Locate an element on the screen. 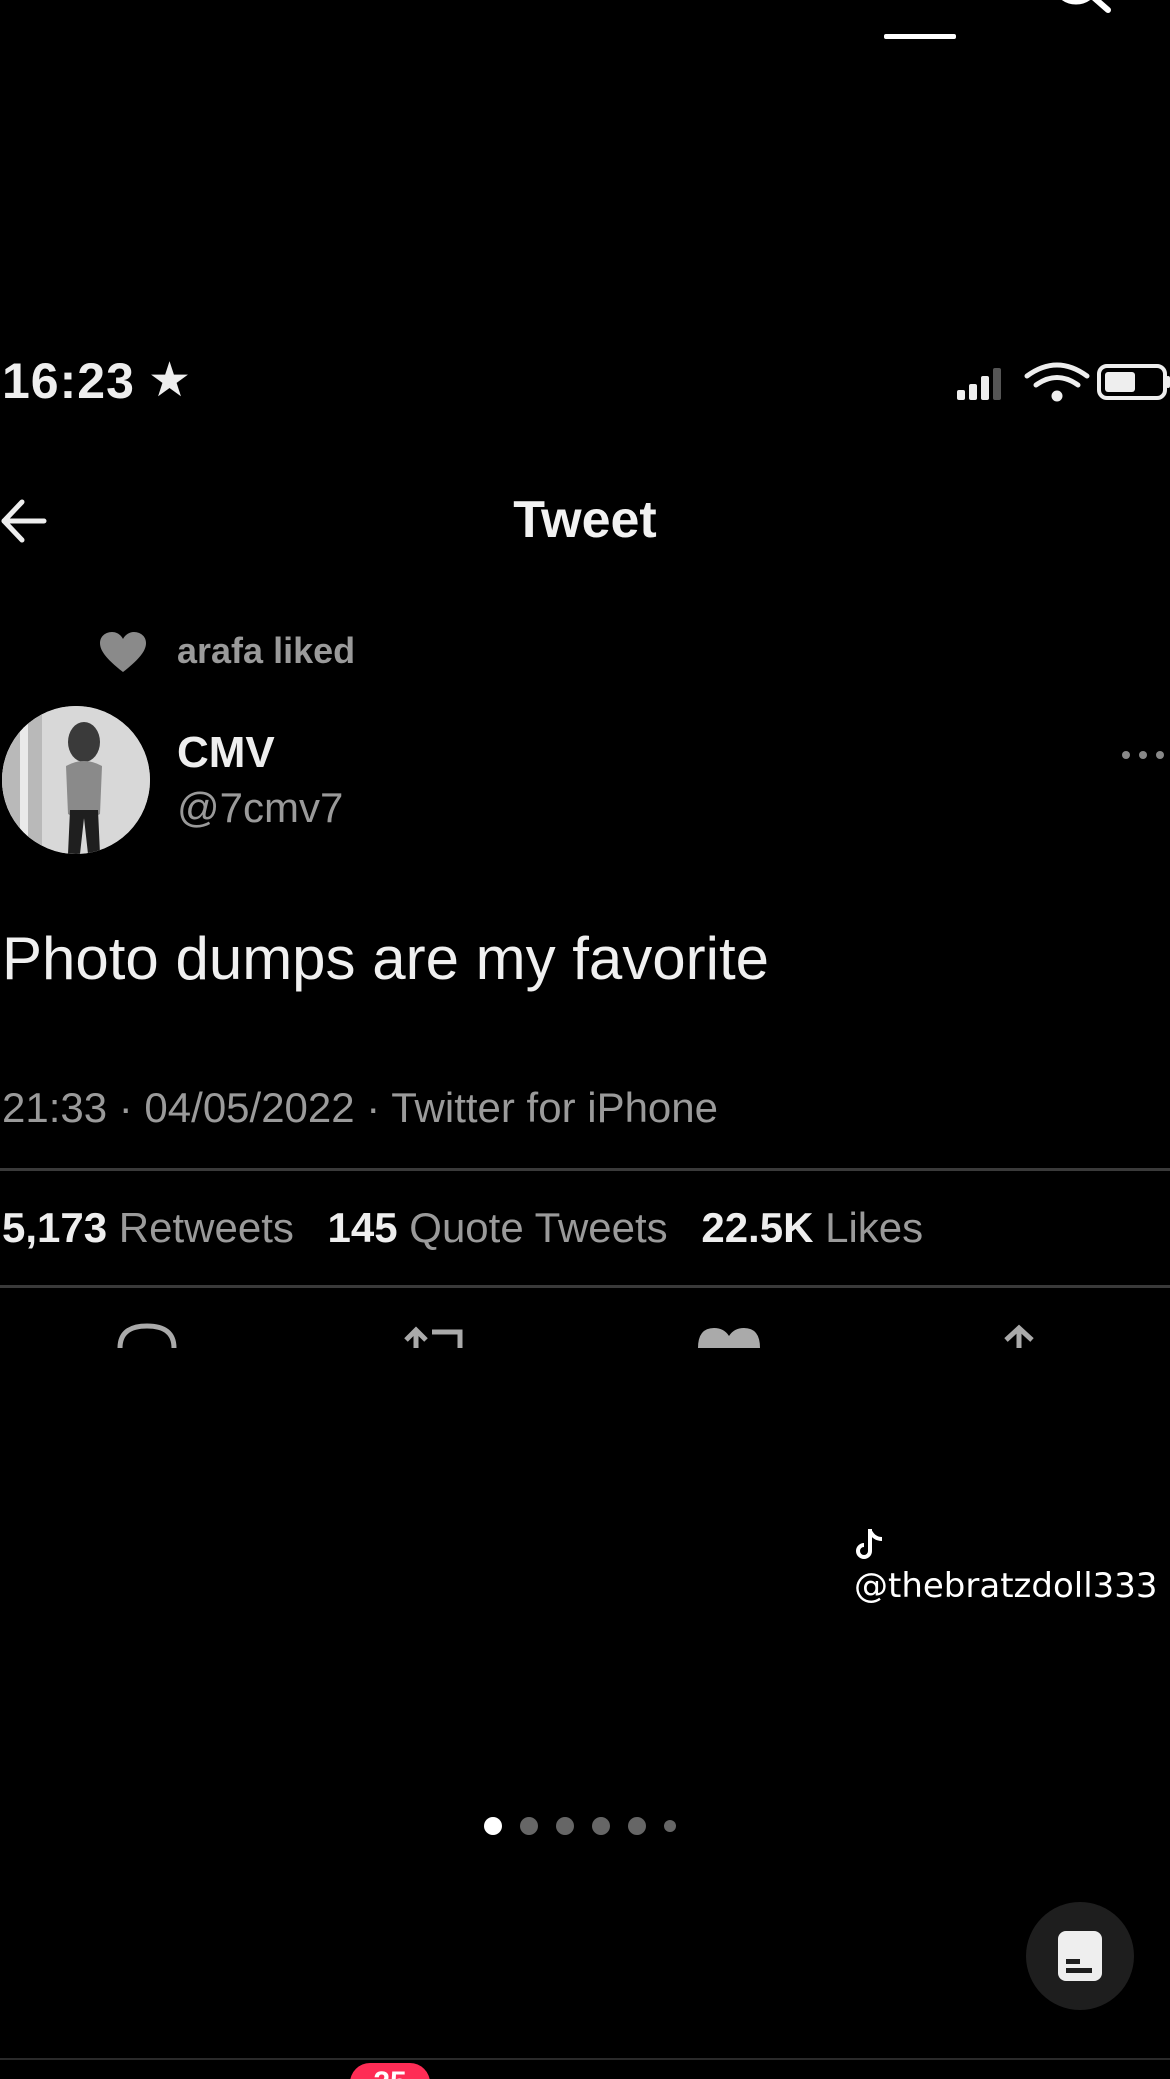 Image resolution: width=1170 pixels, height=2079 pixels. reply-icon is located at coordinates (147, 1333).